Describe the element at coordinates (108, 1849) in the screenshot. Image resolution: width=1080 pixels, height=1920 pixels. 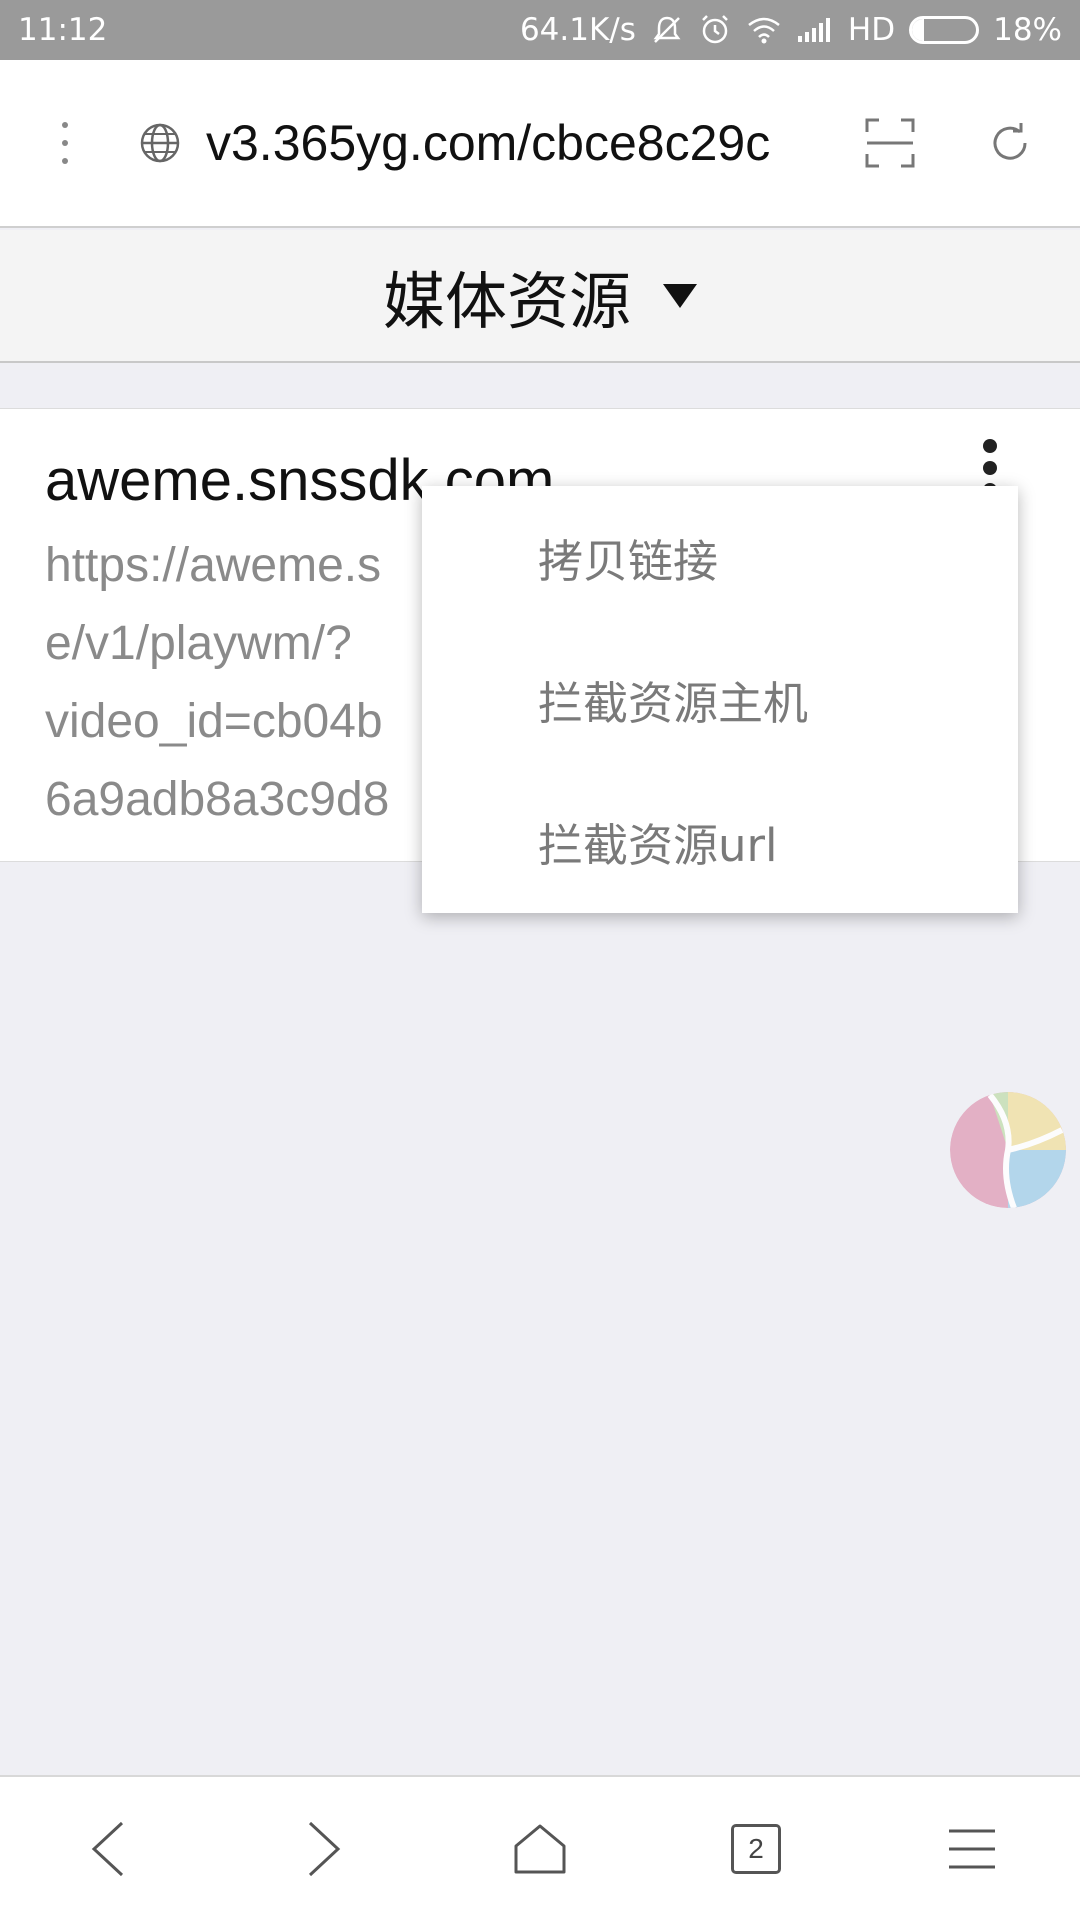
I see `back-icon` at that location.